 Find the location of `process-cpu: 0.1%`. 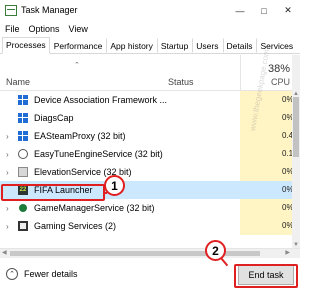

process-cpu: 0.1% is located at coordinates (270, 154).